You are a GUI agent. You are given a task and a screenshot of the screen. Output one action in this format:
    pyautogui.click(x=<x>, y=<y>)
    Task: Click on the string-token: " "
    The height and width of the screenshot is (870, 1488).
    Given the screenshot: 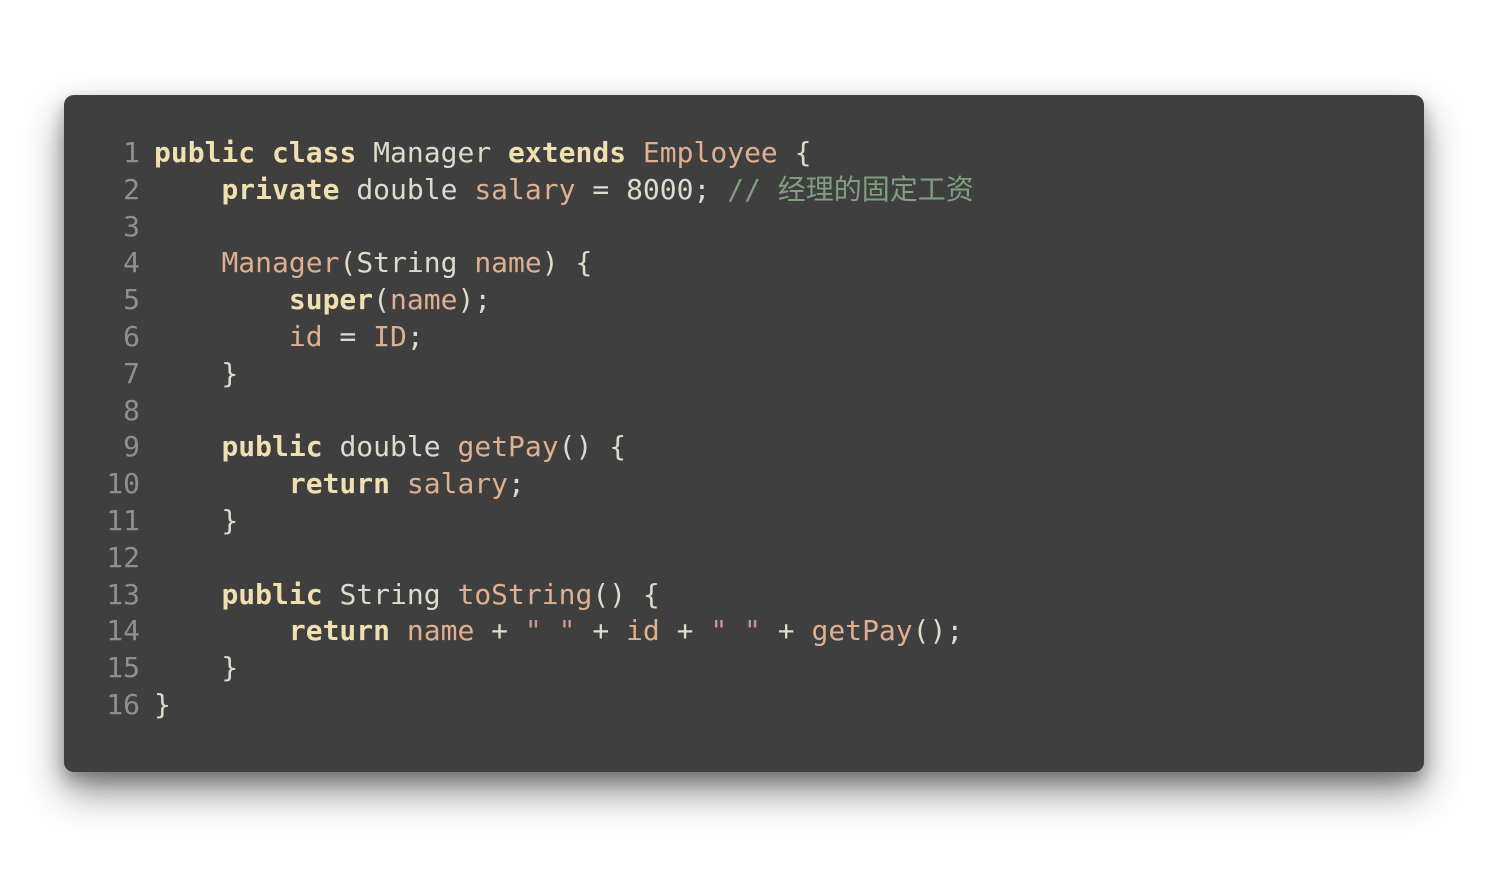 What is the action you would take?
    pyautogui.click(x=550, y=631)
    